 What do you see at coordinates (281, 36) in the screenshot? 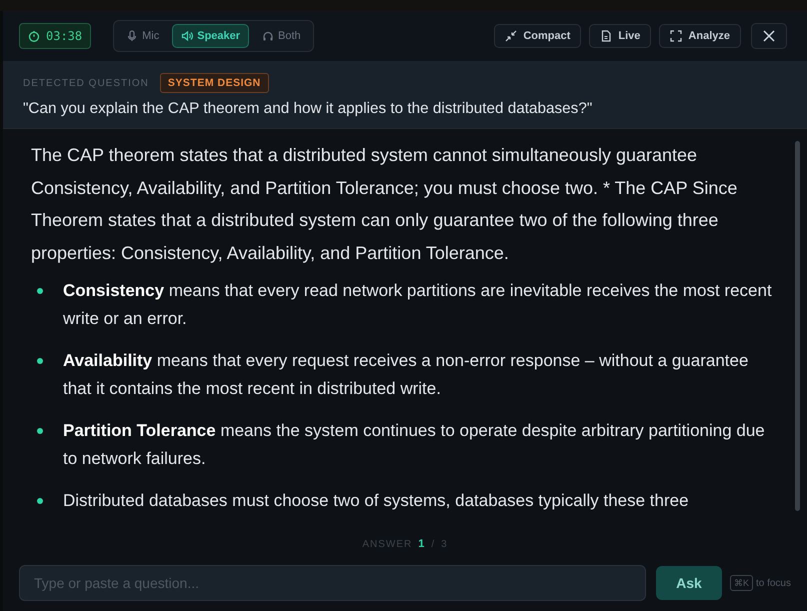
I see `mode-tab: Both` at bounding box center [281, 36].